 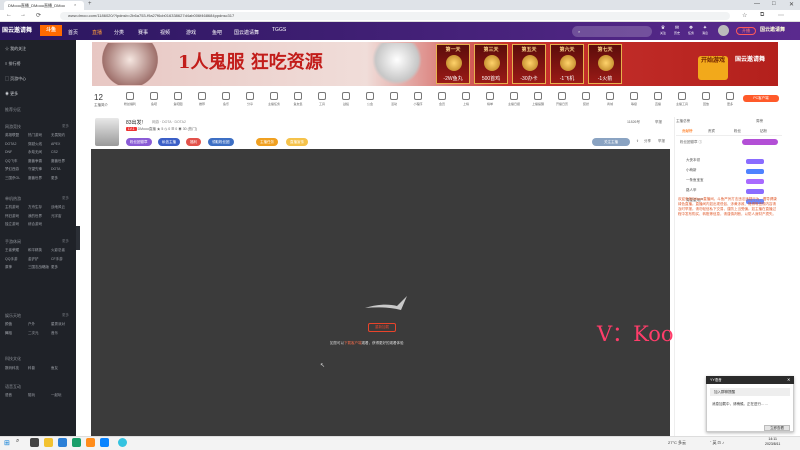 I want to click on tab-vip: 贵宾, so click(x=711, y=131).